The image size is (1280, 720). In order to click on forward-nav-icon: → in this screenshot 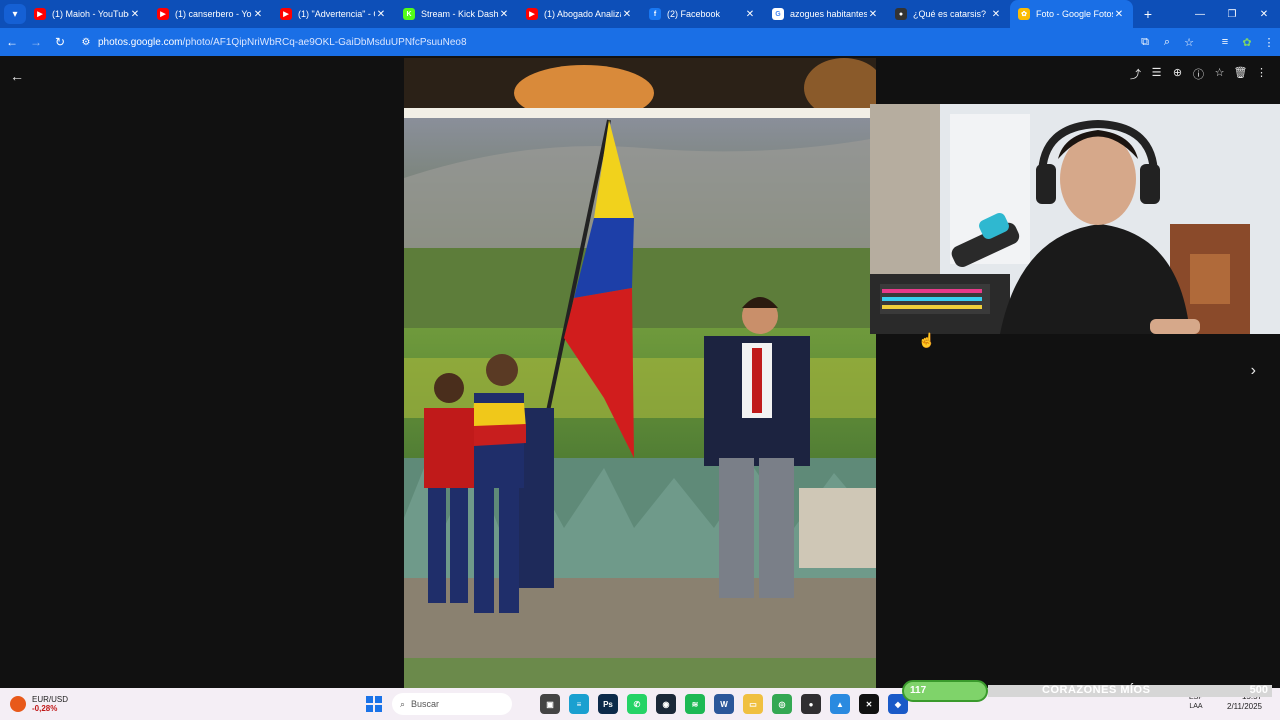, I will do `click(36, 42)`.